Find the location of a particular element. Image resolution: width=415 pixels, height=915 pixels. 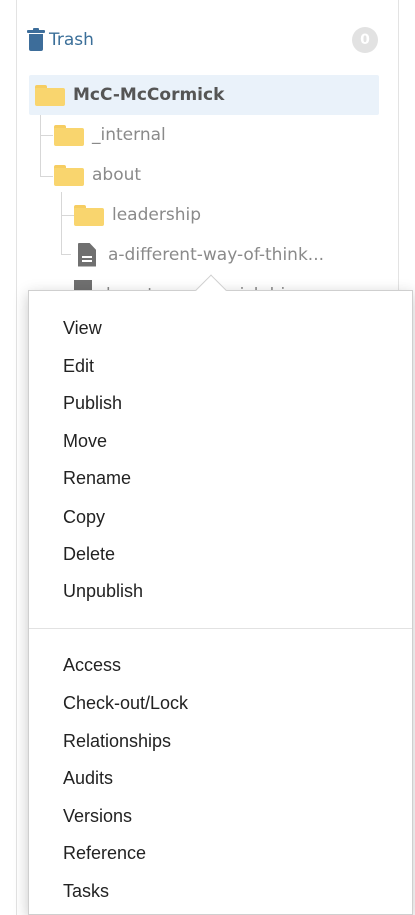

menu-item-publish: Publish is located at coordinates (223, 403).